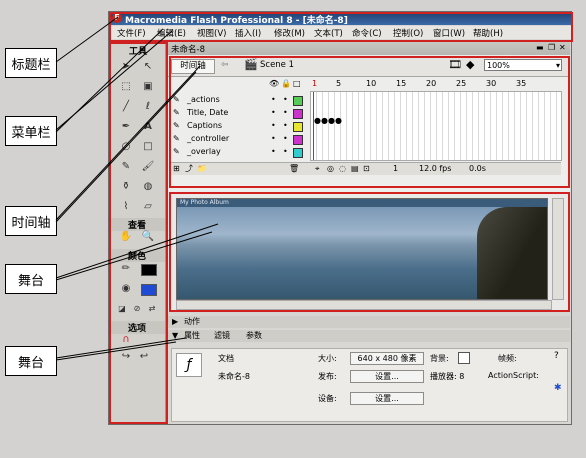 The image size is (586, 458). I want to click on highlight-toolbox, so click(138, 233).